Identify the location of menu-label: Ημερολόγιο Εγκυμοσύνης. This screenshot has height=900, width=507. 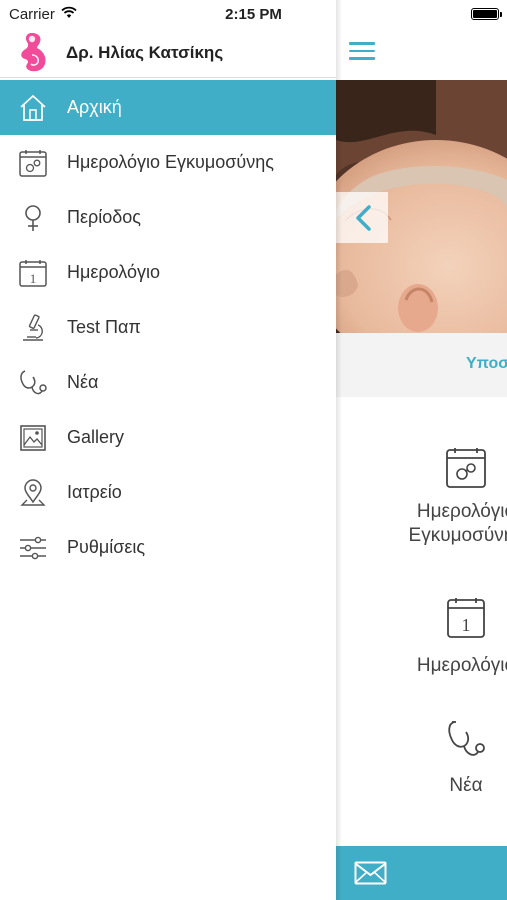
(170, 162).